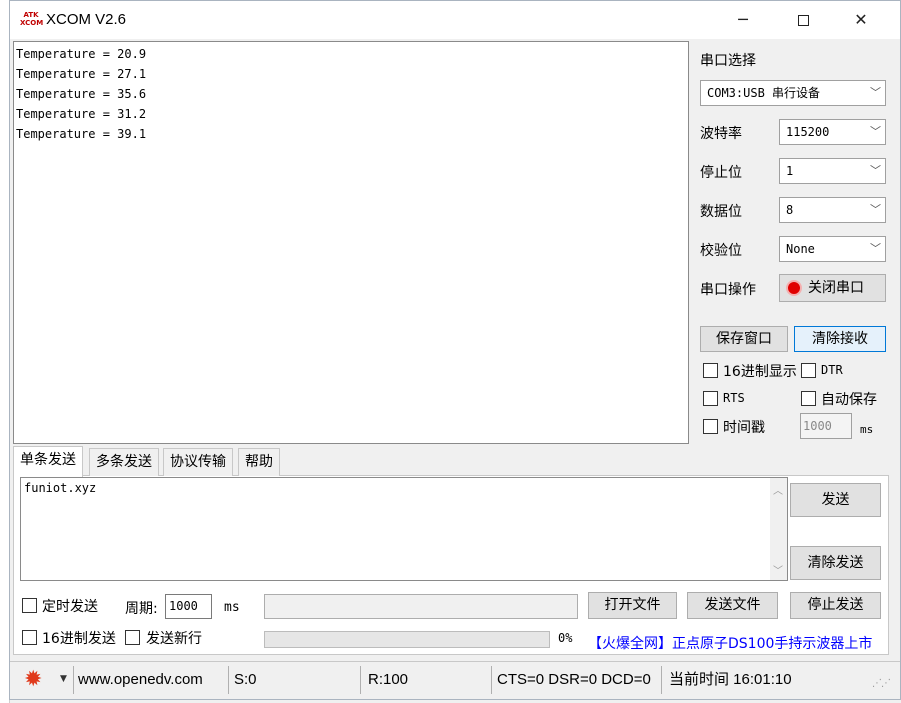 The width and height of the screenshot is (901, 703). What do you see at coordinates (794, 288) in the screenshot?
I see `record-icon` at bounding box center [794, 288].